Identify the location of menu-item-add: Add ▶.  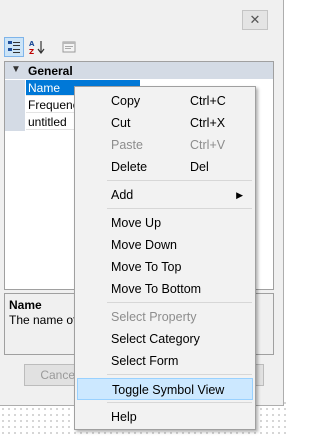
(165, 195).